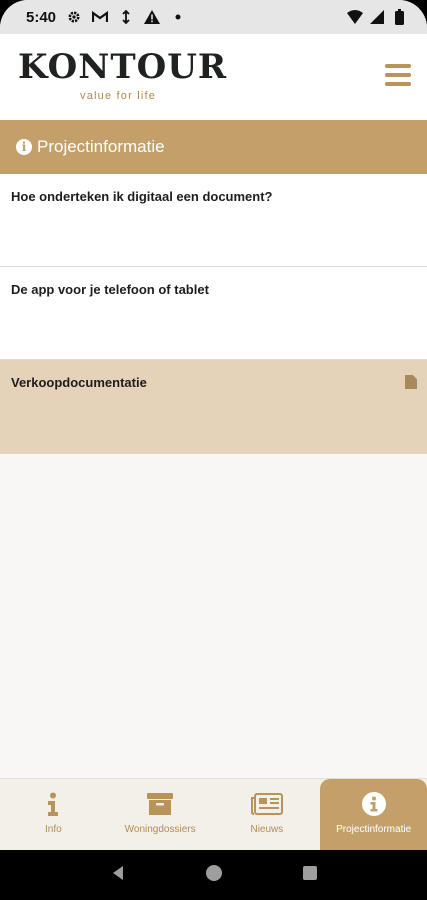 This screenshot has width=427, height=900. I want to click on section-title: Projectinformatie, so click(101, 146).